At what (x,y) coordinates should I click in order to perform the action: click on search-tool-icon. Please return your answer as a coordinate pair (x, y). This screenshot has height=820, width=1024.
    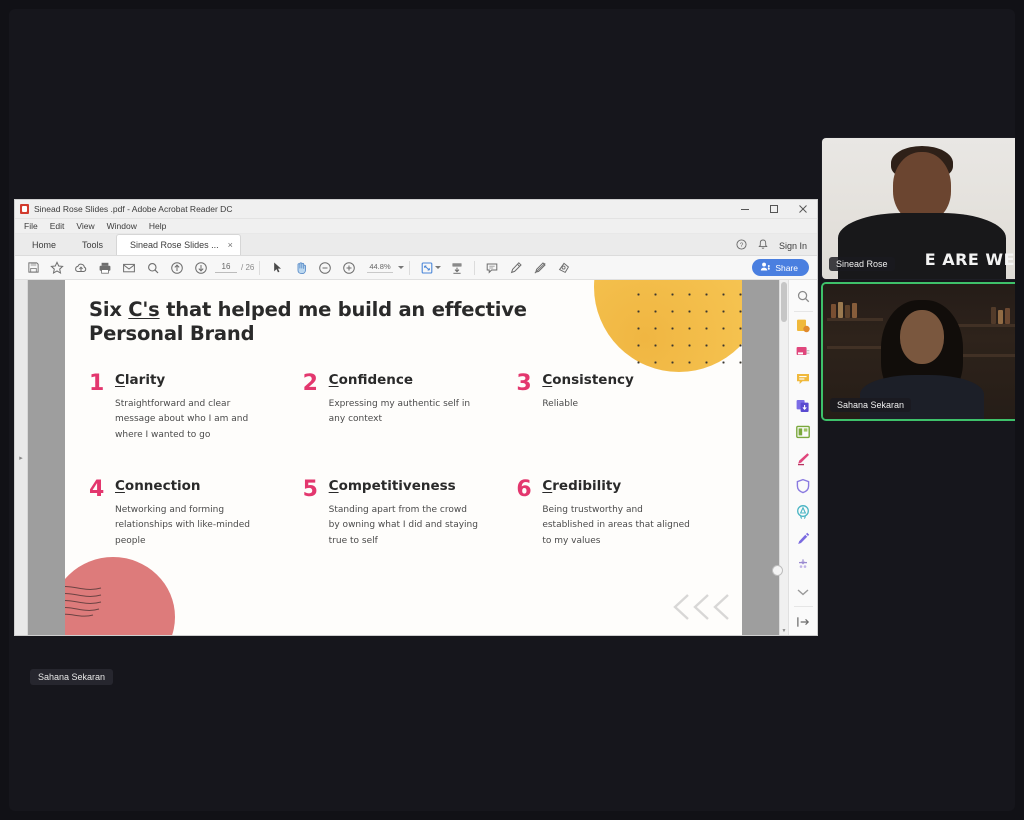
    Looking at the image, I should click on (803, 296).